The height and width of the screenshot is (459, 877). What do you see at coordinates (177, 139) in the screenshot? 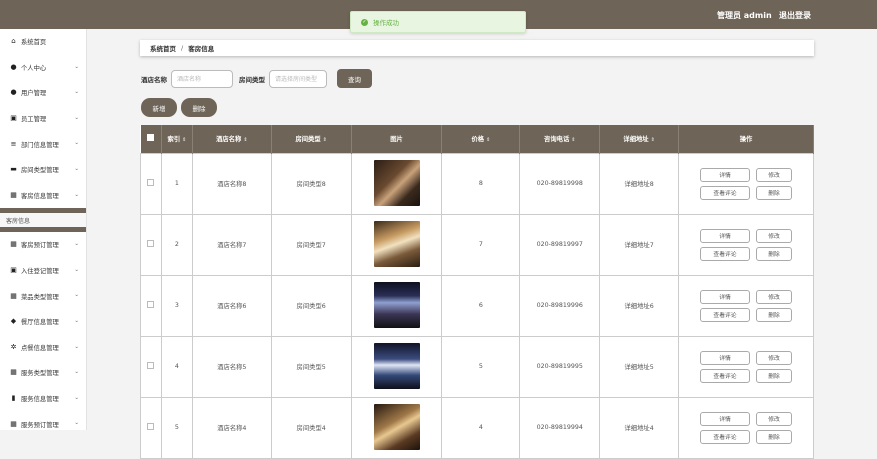
I see `column-header: 索引 ⇕` at bounding box center [177, 139].